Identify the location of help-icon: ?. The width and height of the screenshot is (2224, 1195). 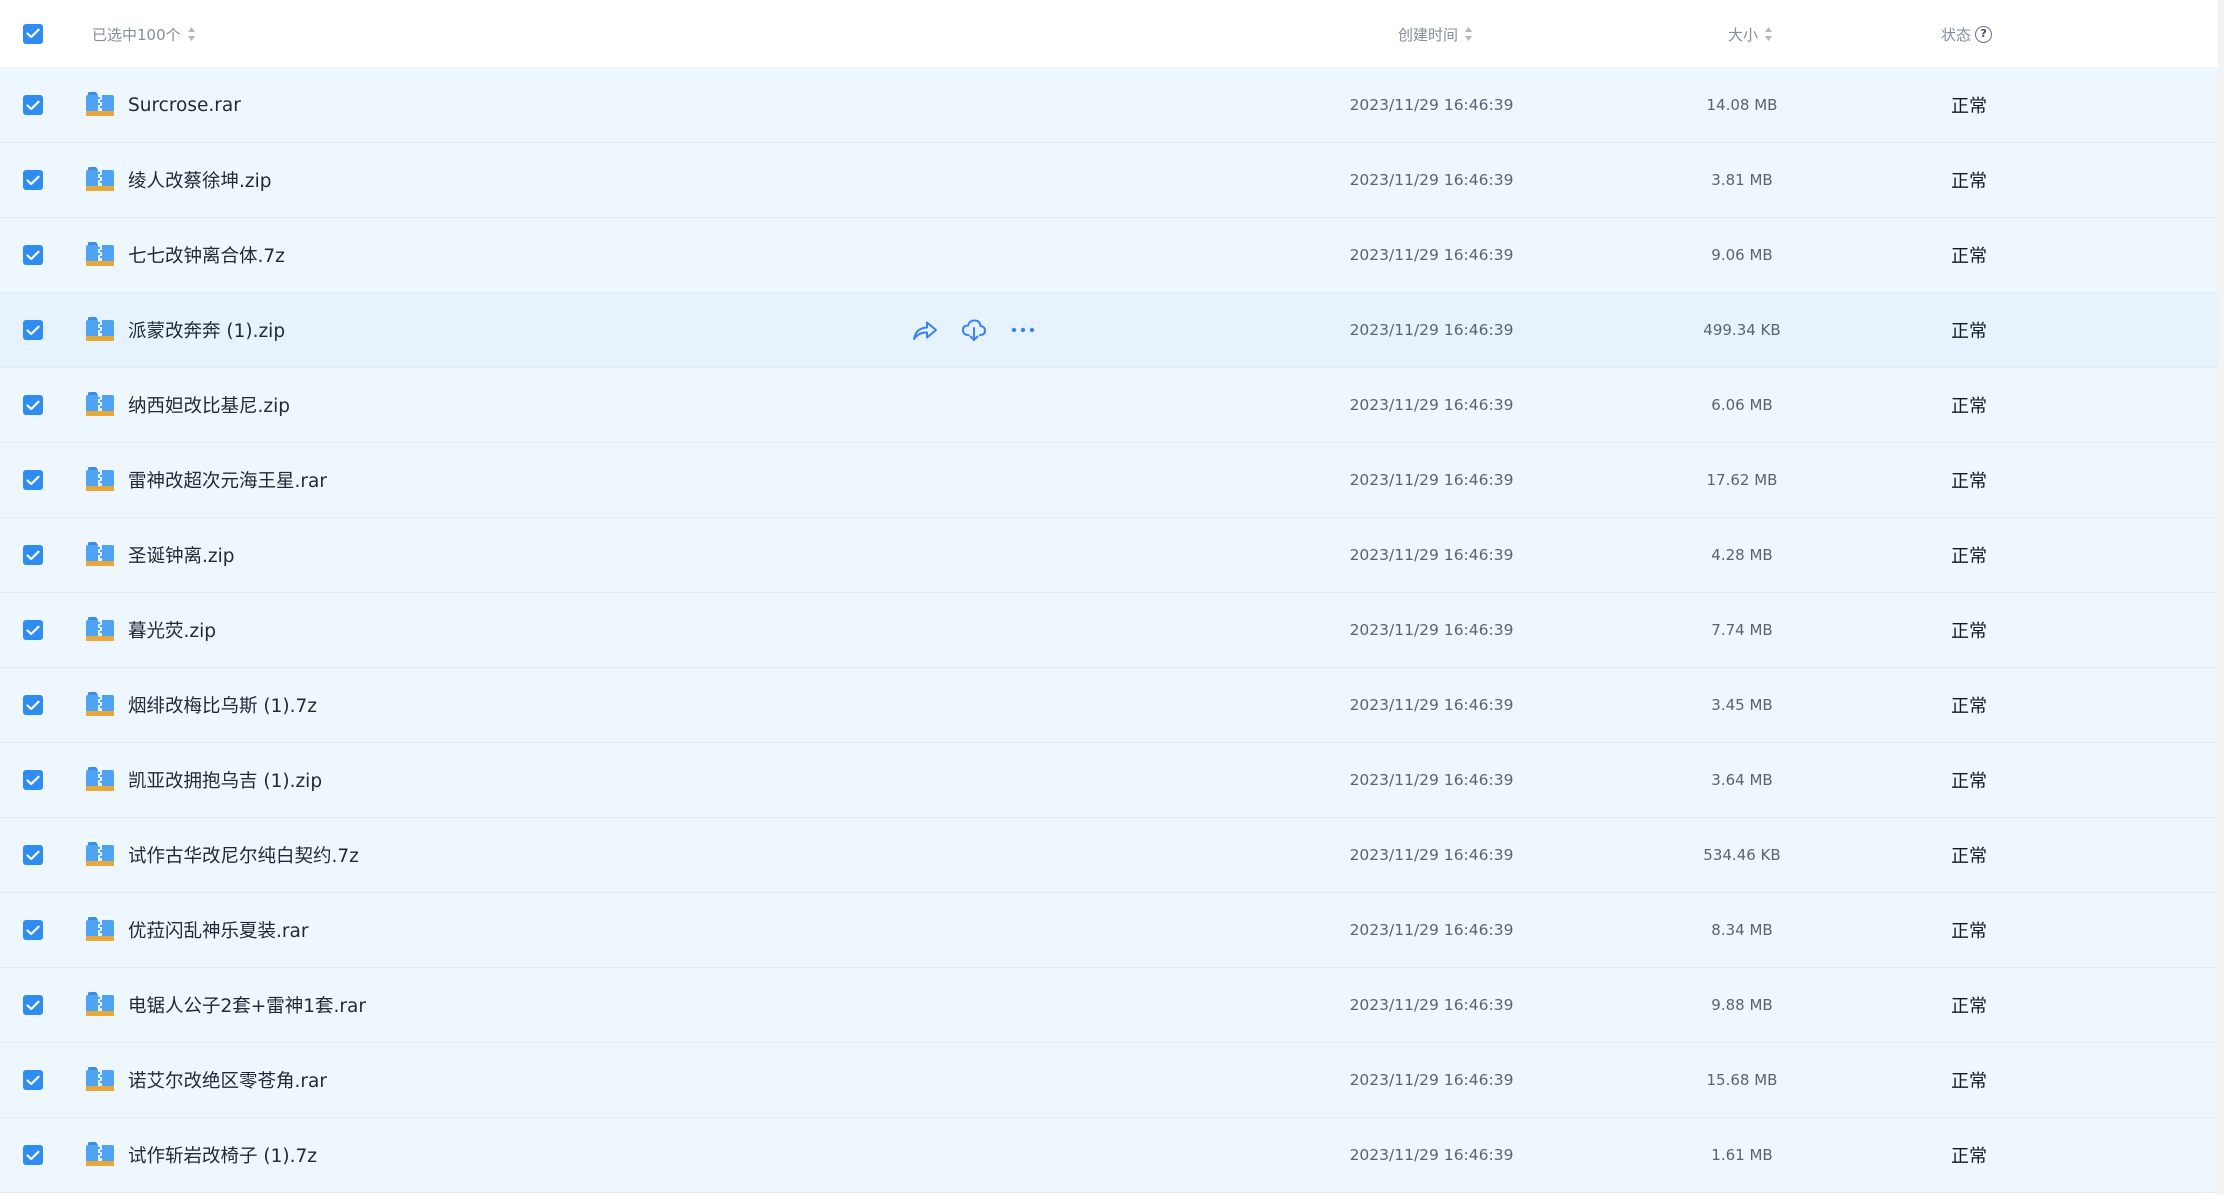
(1984, 34).